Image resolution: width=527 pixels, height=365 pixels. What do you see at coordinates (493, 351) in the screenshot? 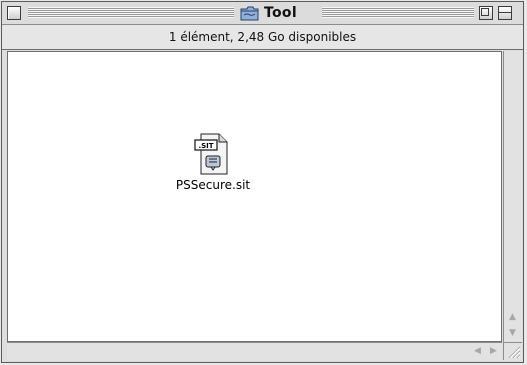
I see `scroll-right-arrow-icon: ▶` at bounding box center [493, 351].